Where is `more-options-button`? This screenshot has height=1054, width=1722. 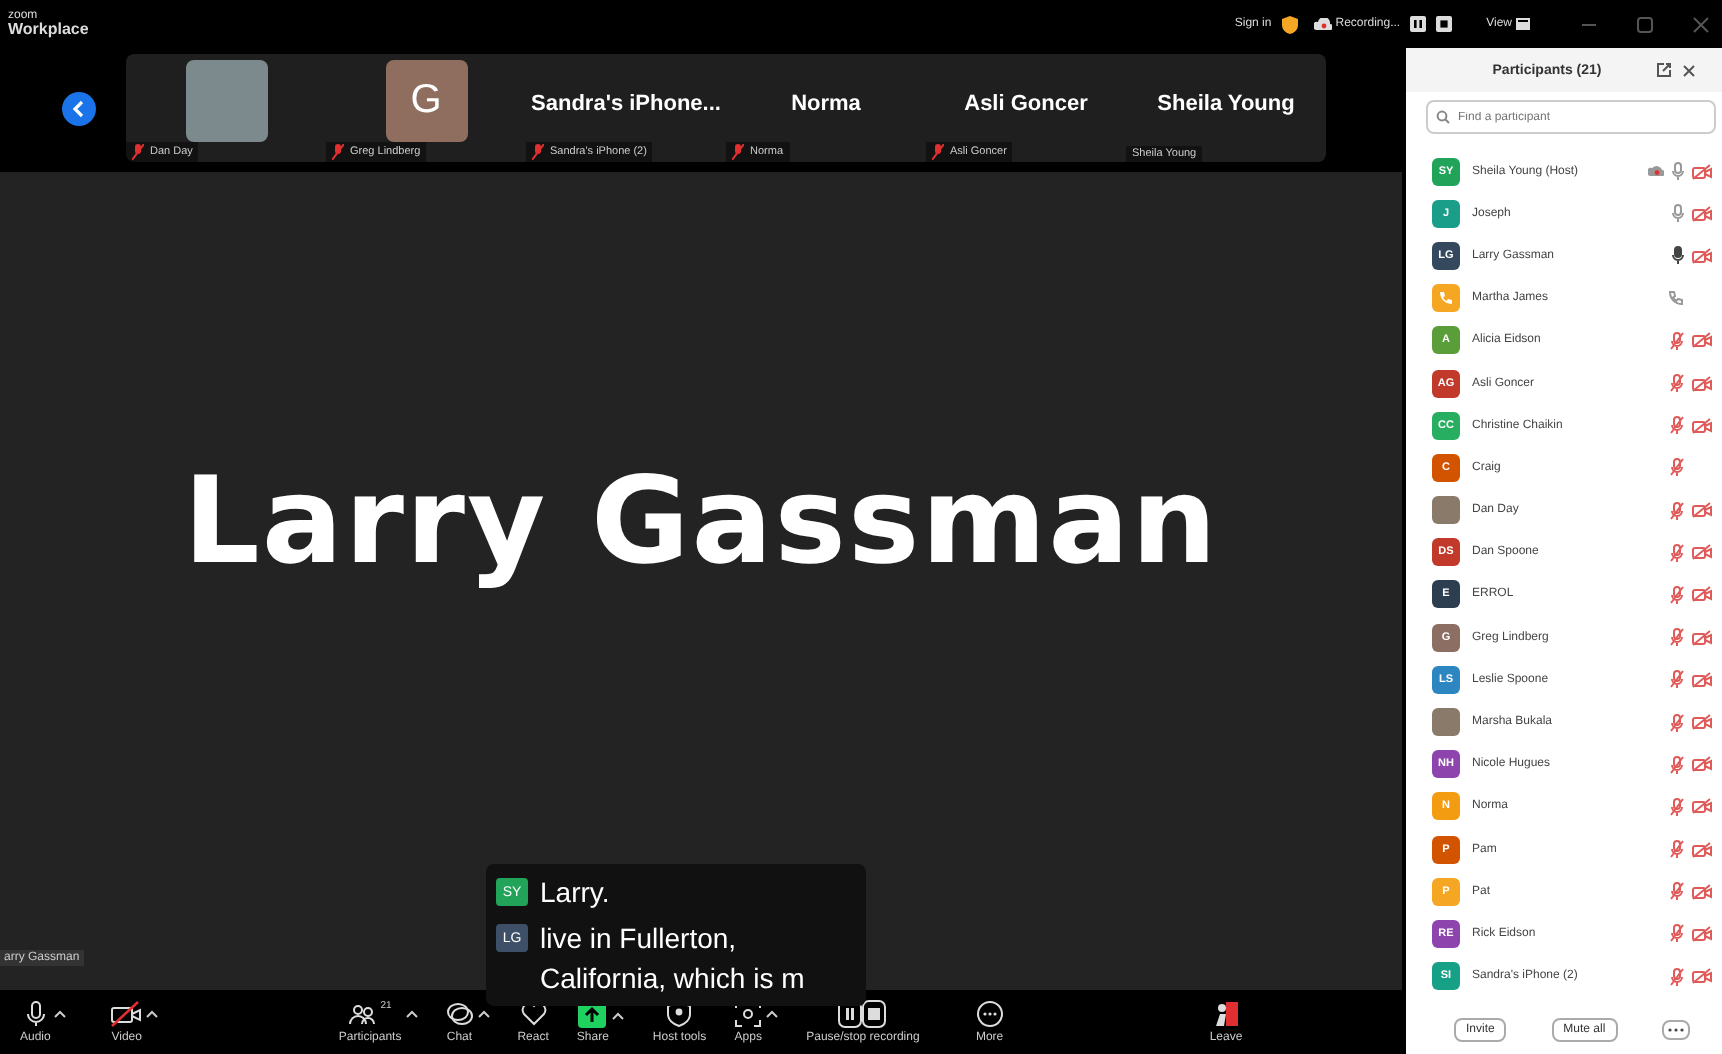
more-options-button is located at coordinates (1675, 1030).